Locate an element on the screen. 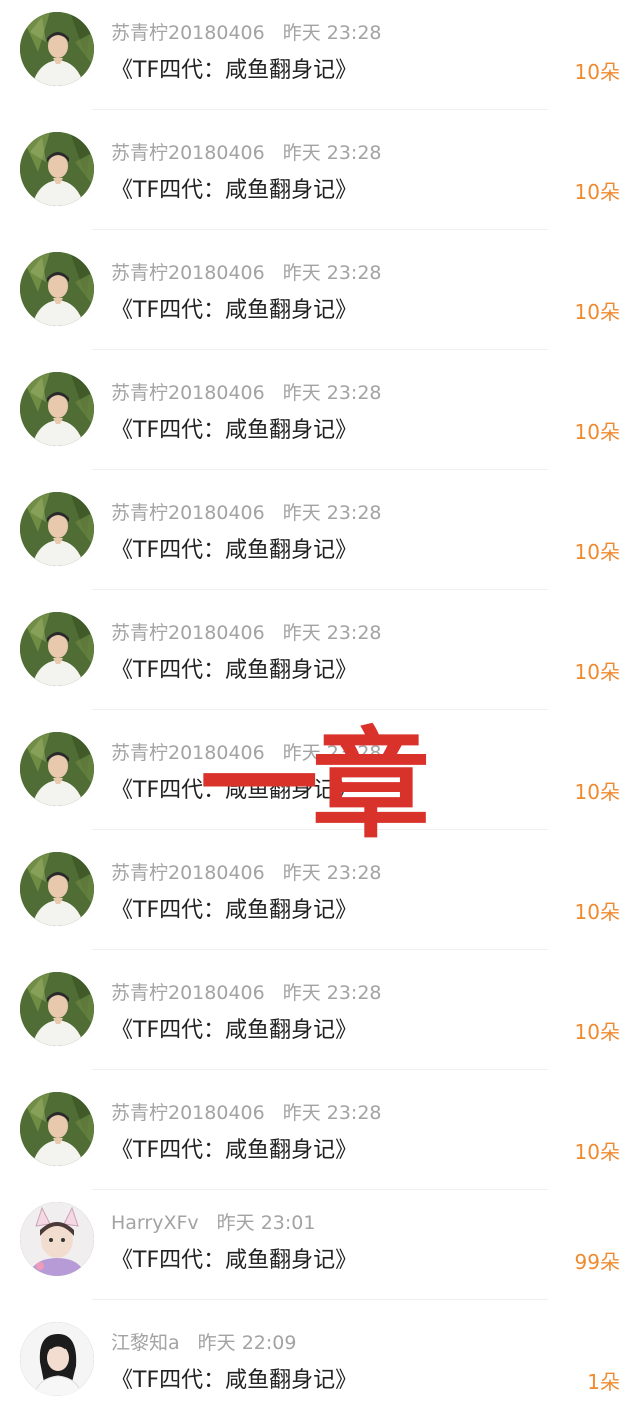 This screenshot has width=640, height=1410. flower-count: 1朵 is located at coordinates (603, 1382).